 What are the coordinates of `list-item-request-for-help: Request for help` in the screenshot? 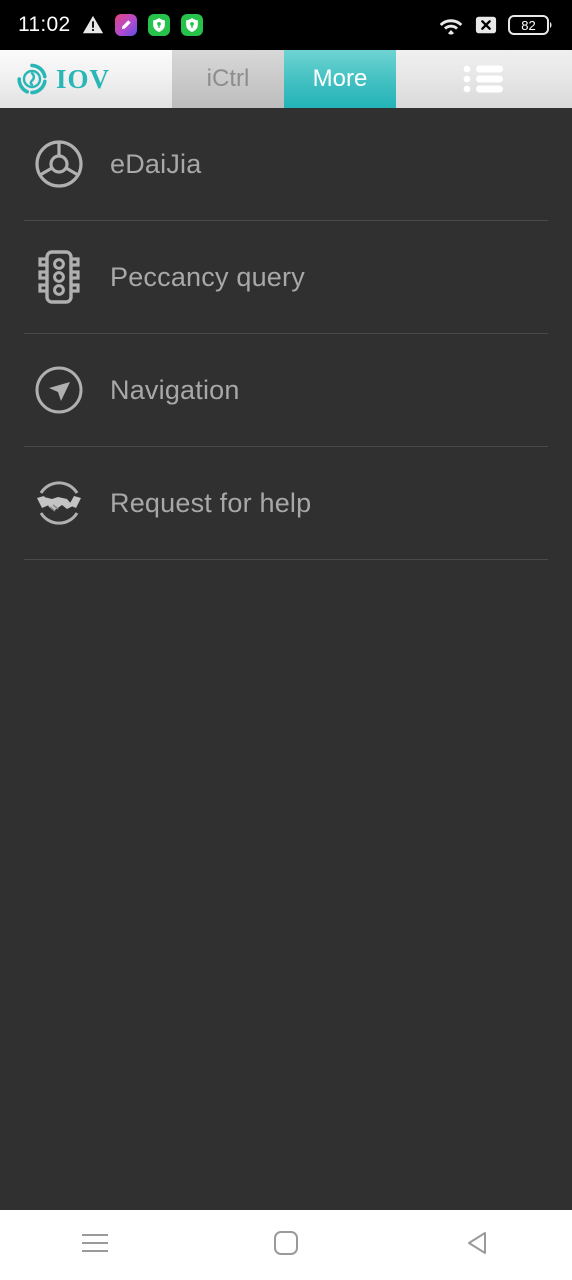 It's located at (286, 503).